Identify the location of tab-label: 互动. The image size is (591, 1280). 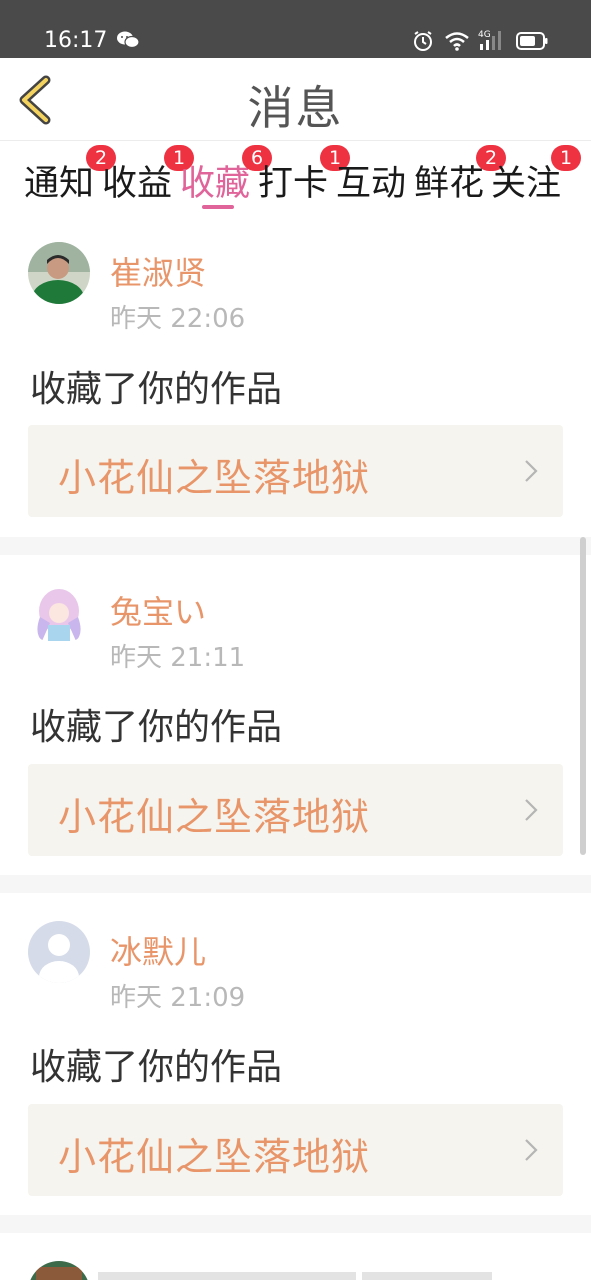
(371, 184).